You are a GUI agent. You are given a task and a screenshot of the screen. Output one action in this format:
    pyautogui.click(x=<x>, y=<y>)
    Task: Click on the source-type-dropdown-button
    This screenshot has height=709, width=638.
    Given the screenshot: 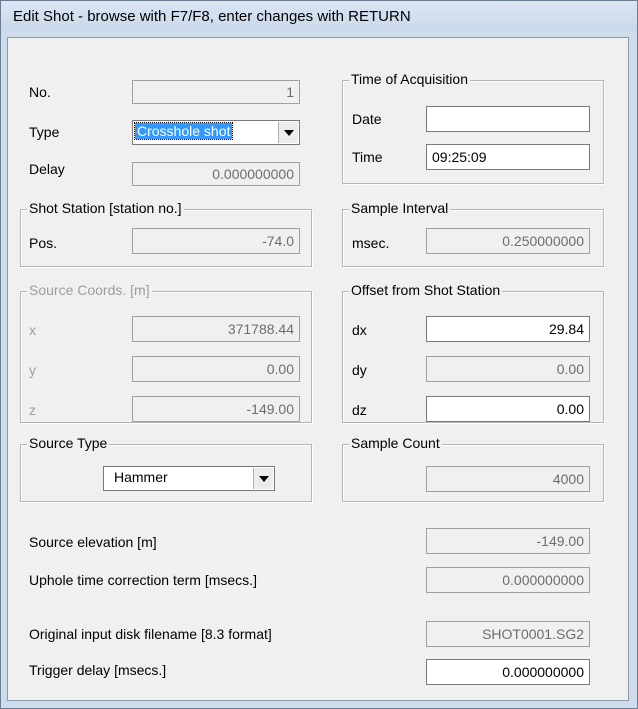 What is the action you would take?
    pyautogui.click(x=263, y=478)
    